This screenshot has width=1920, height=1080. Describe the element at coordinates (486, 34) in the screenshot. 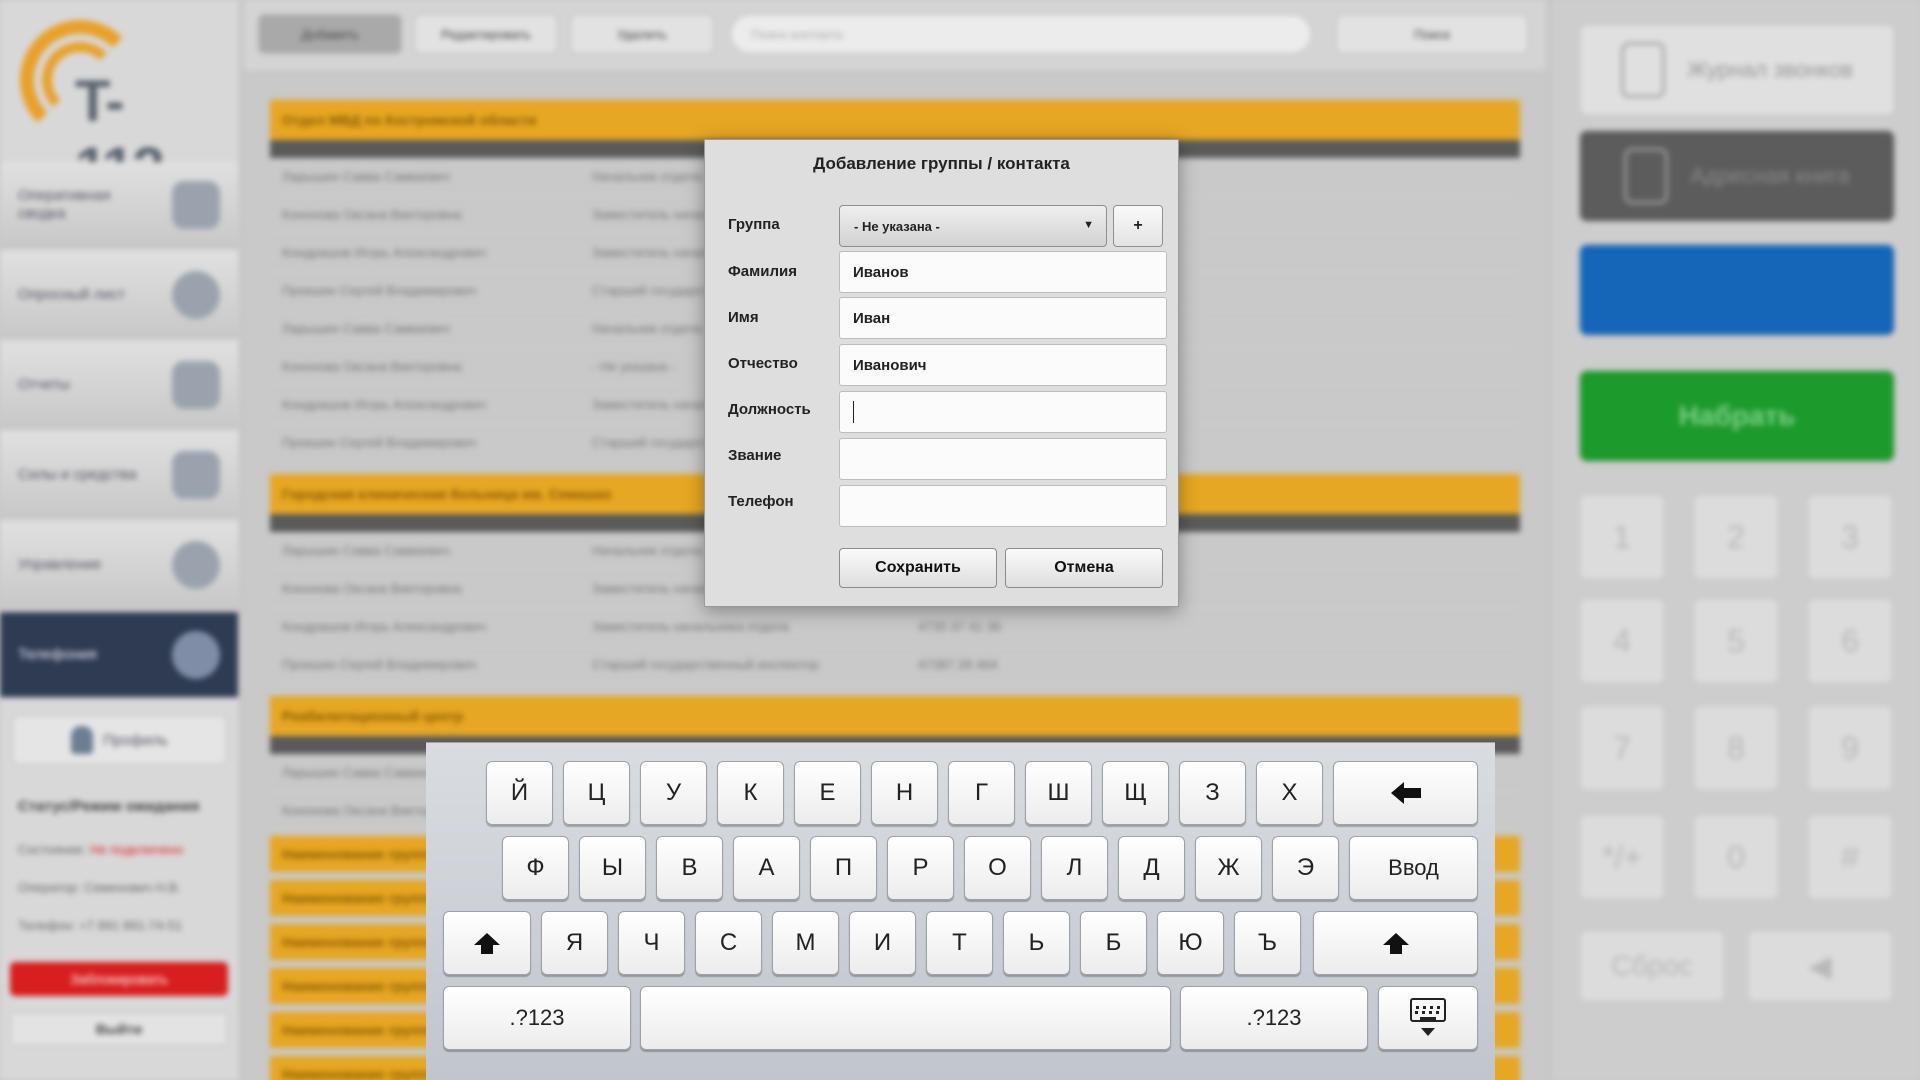

I see `edit-button: Редактировать` at that location.